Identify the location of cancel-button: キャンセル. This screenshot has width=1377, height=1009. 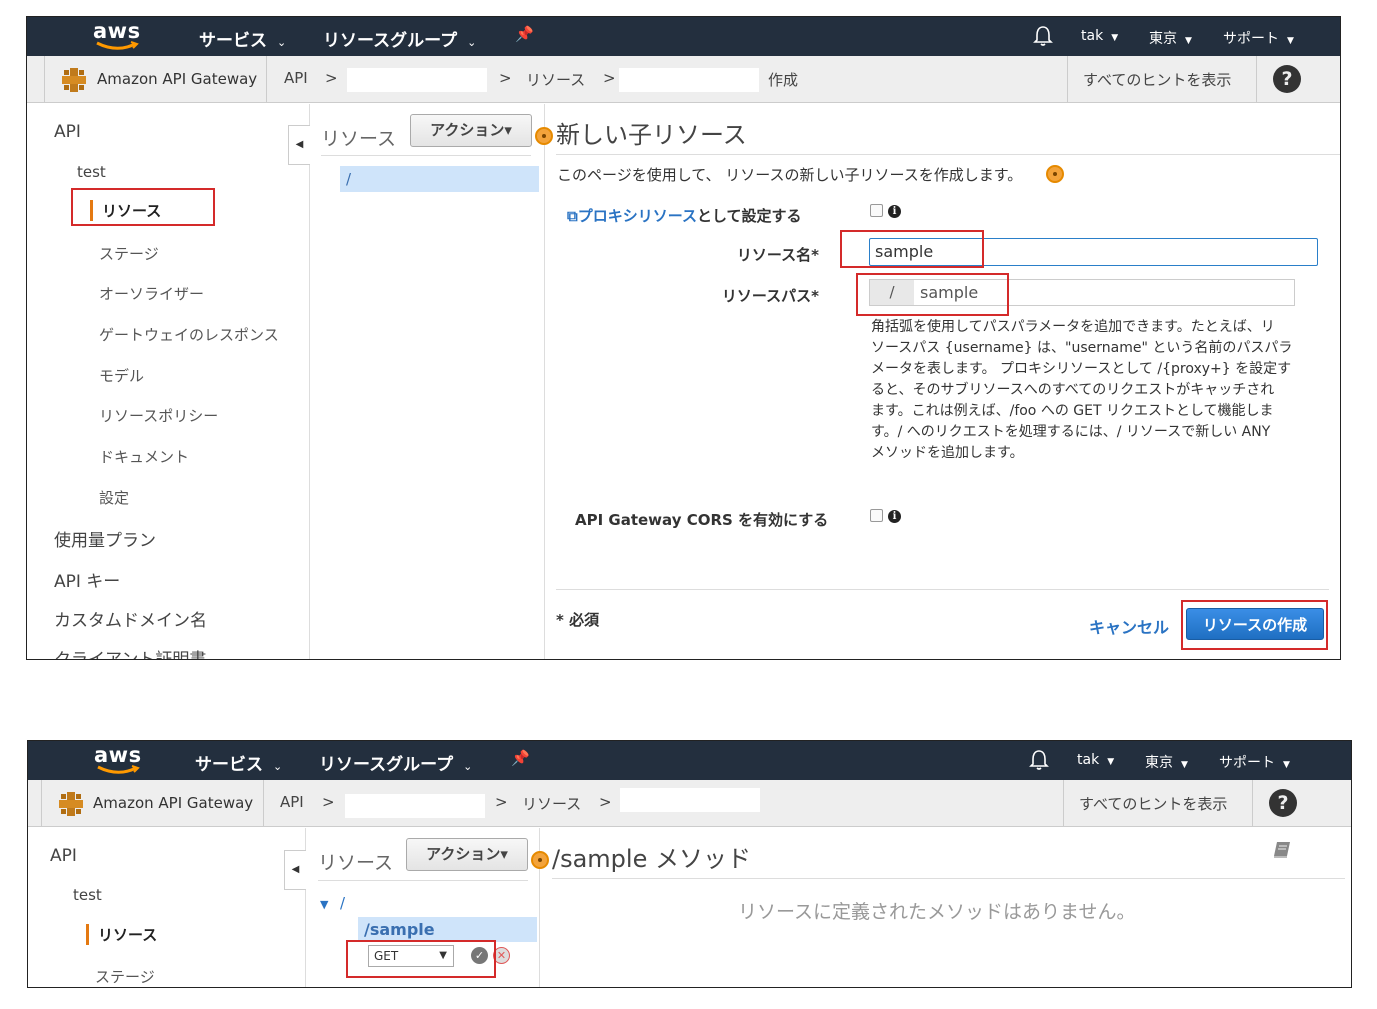
(1129, 626).